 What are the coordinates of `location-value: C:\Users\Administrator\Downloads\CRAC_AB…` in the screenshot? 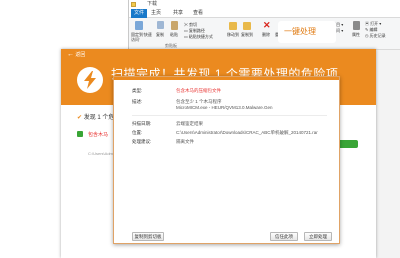 It's located at (247, 132).